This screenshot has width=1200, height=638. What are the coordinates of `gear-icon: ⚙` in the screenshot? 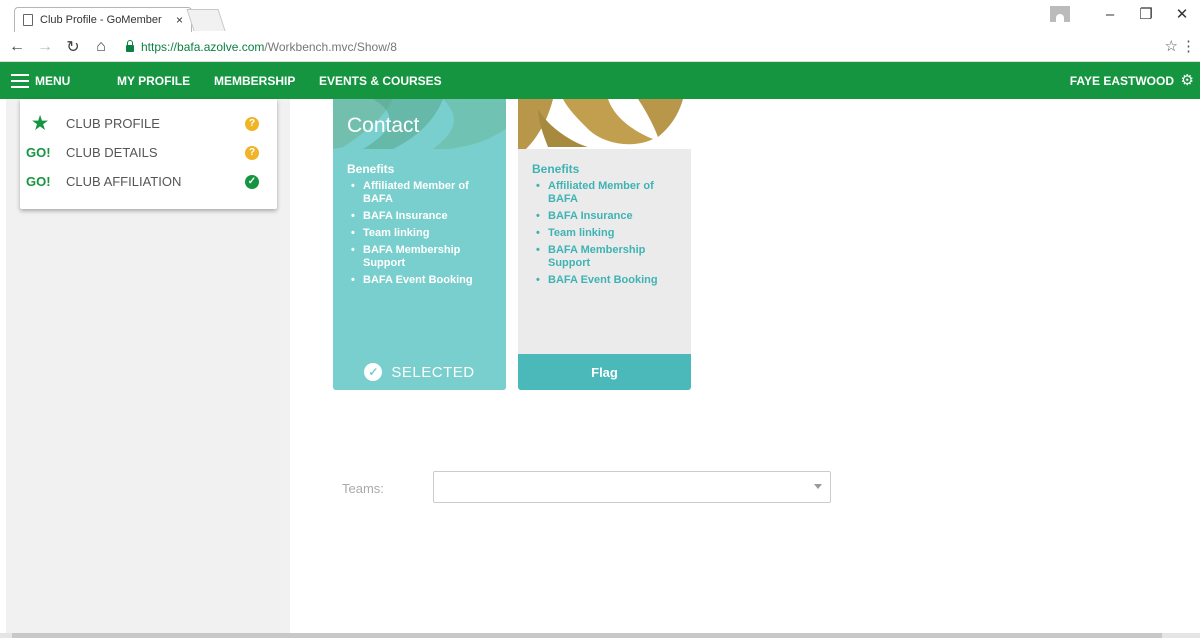 It's located at (1187, 80).